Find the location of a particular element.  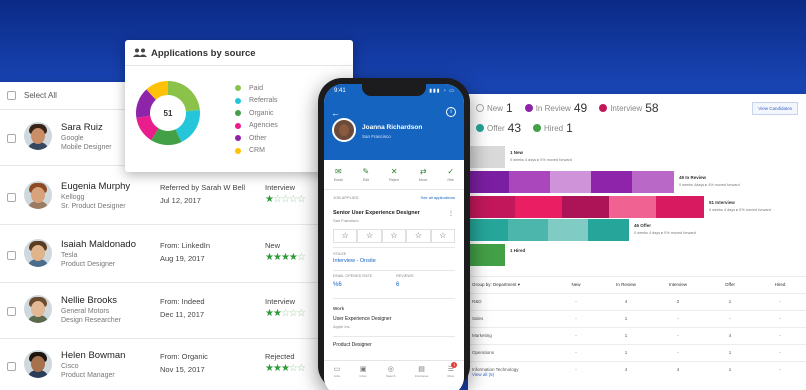

see-all-applications-link: See all applications is located at coordinates (438, 197).